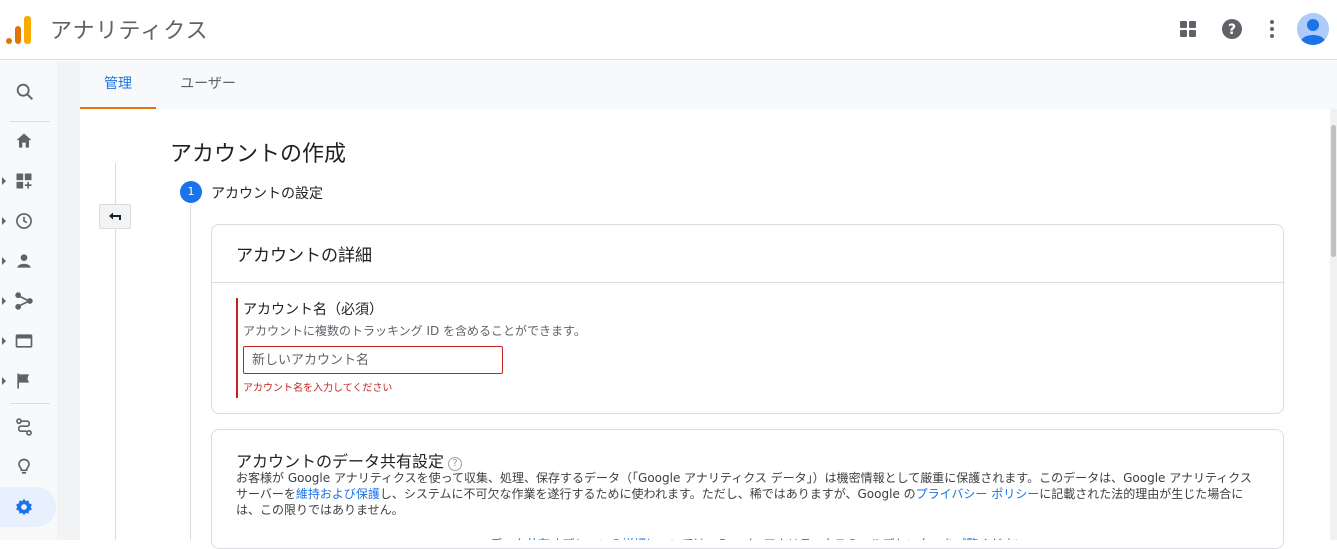 This screenshot has width=1337, height=549. I want to click on nav-customization, so click(28, 181).